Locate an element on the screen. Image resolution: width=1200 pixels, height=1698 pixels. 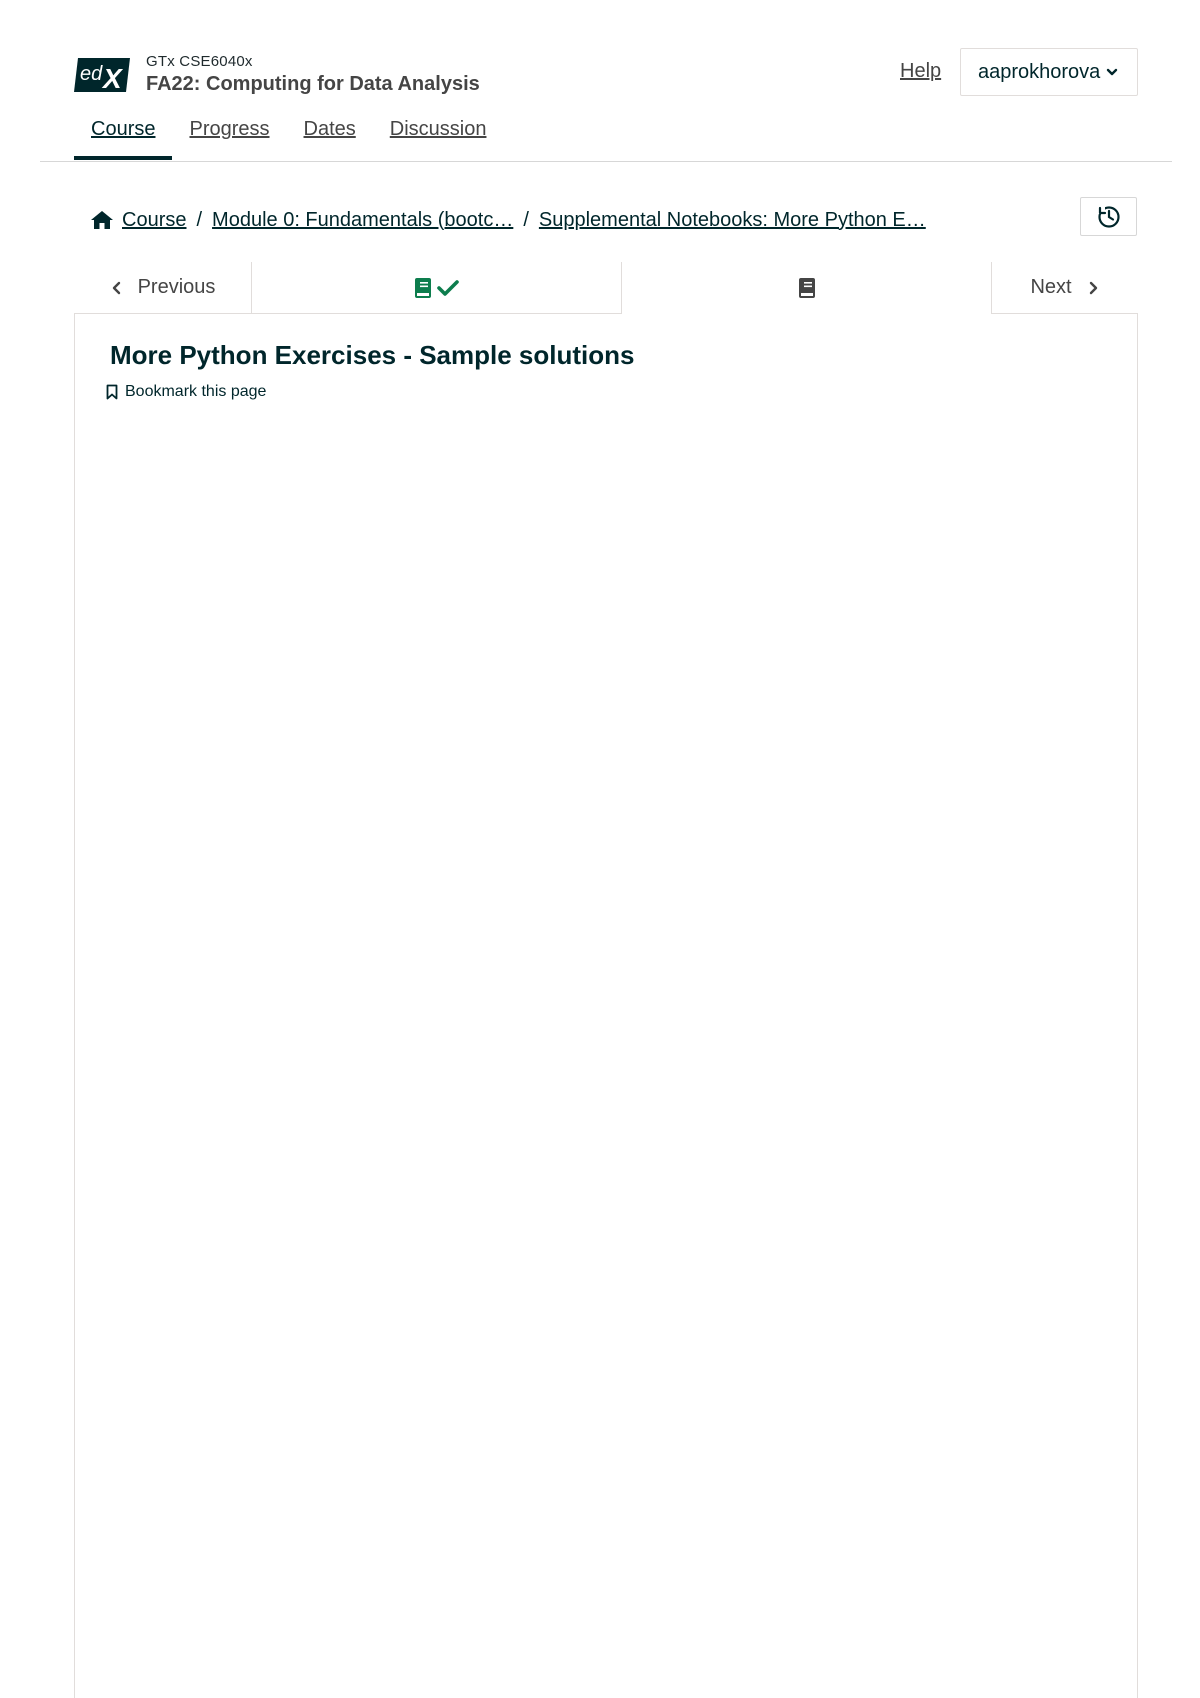
svg-text: X is located at coordinates (112, 77).